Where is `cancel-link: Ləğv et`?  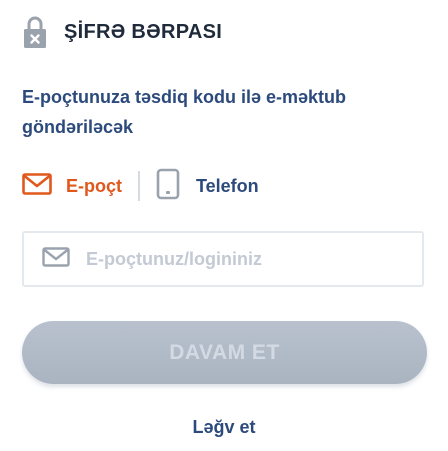
cancel-link: Ləğv et is located at coordinates (224, 427).